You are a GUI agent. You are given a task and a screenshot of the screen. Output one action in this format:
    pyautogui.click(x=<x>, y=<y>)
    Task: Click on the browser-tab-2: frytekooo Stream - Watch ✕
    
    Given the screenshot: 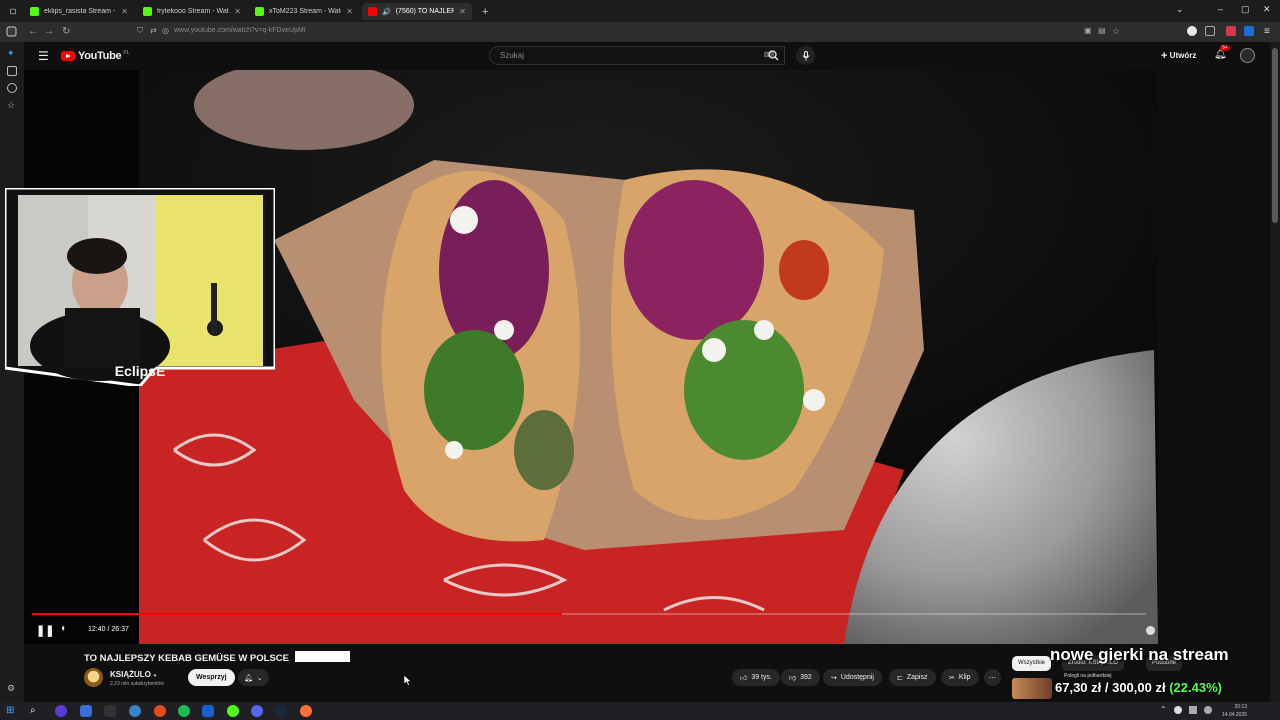 What is the action you would take?
    pyautogui.click(x=192, y=11)
    